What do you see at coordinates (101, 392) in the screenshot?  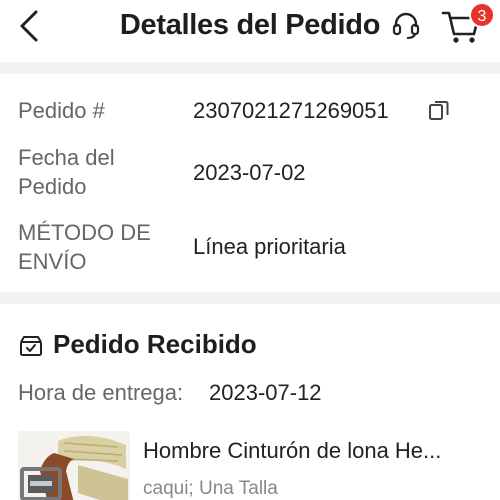 I see `delivery-time-label: Hora de entrega:` at bounding box center [101, 392].